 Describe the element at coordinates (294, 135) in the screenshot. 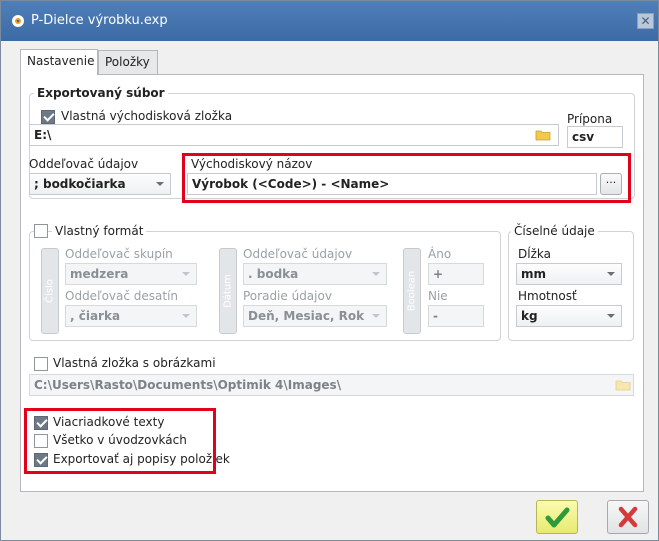

I see `export-path-input: E:\` at that location.